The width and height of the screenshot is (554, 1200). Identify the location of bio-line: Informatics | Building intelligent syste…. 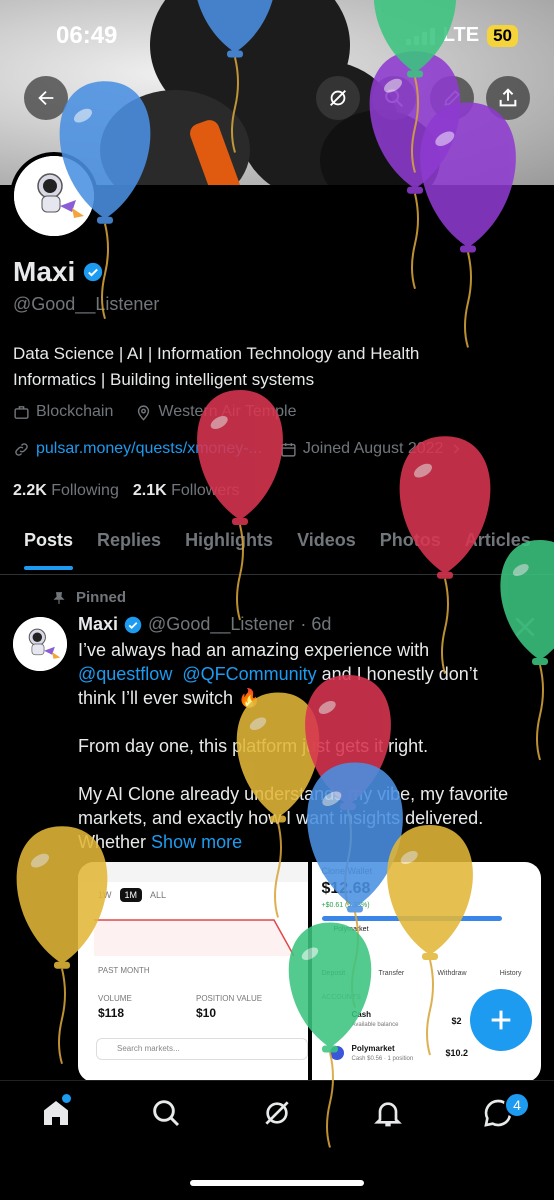
(164, 379).